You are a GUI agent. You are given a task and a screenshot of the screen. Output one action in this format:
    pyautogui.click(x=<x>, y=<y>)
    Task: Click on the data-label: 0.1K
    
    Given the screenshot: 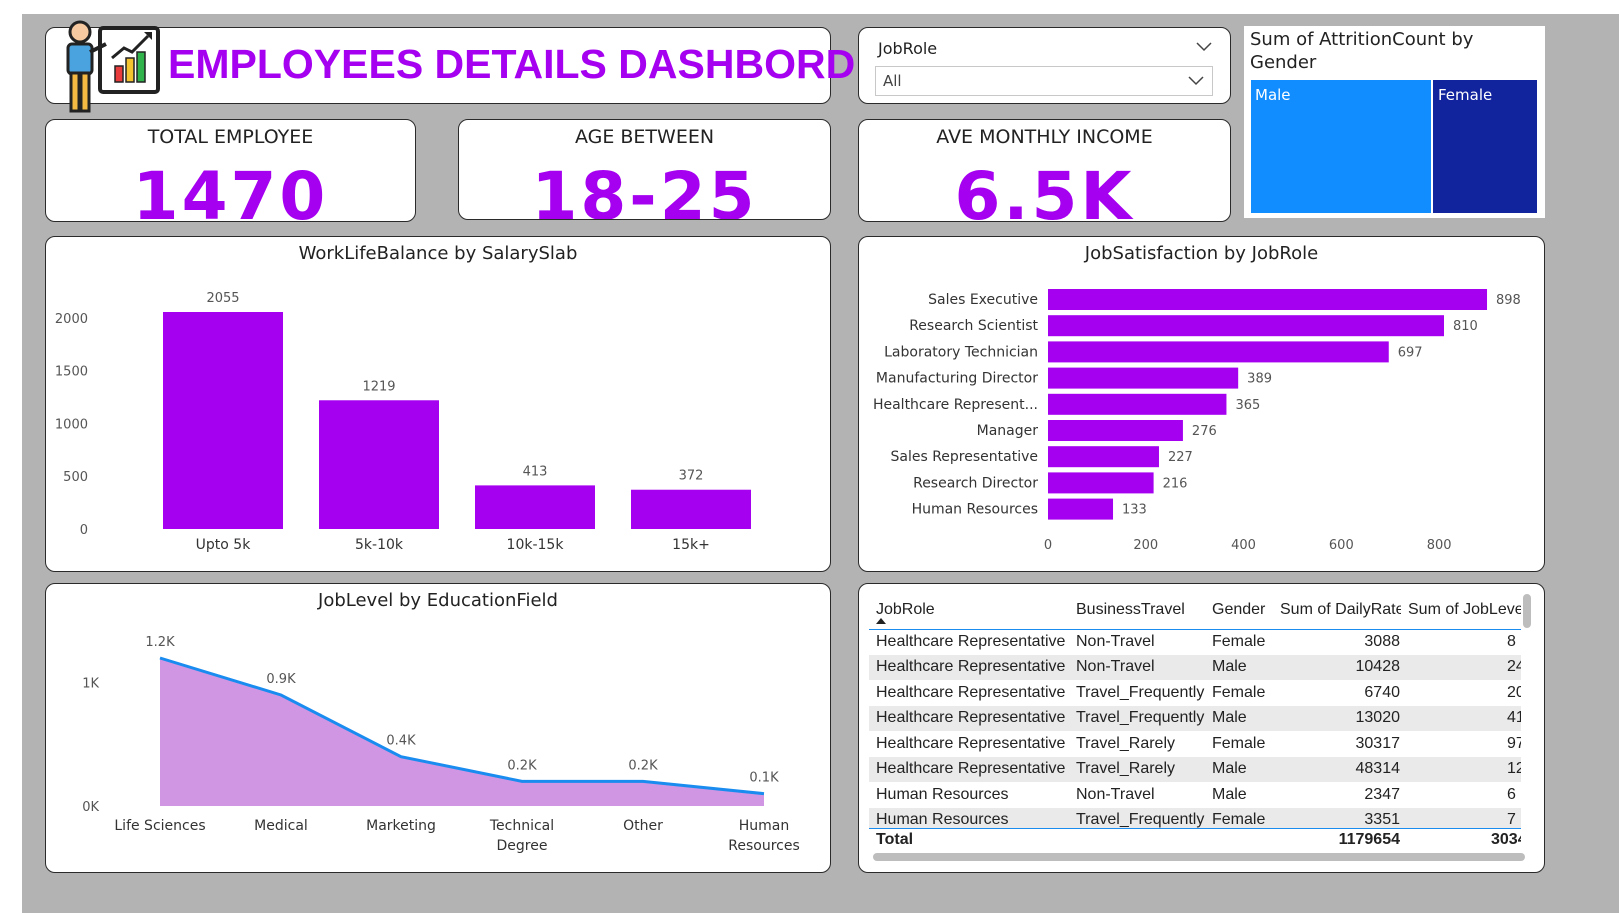 What is the action you would take?
    pyautogui.click(x=764, y=778)
    